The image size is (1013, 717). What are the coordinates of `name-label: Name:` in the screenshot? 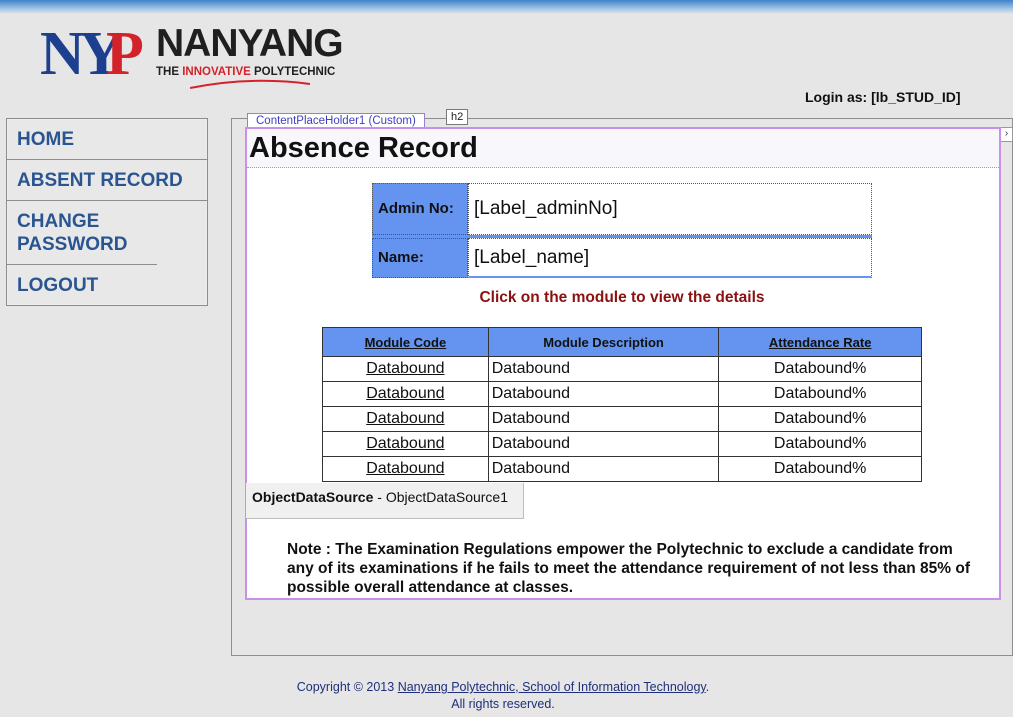 It's located at (420, 258).